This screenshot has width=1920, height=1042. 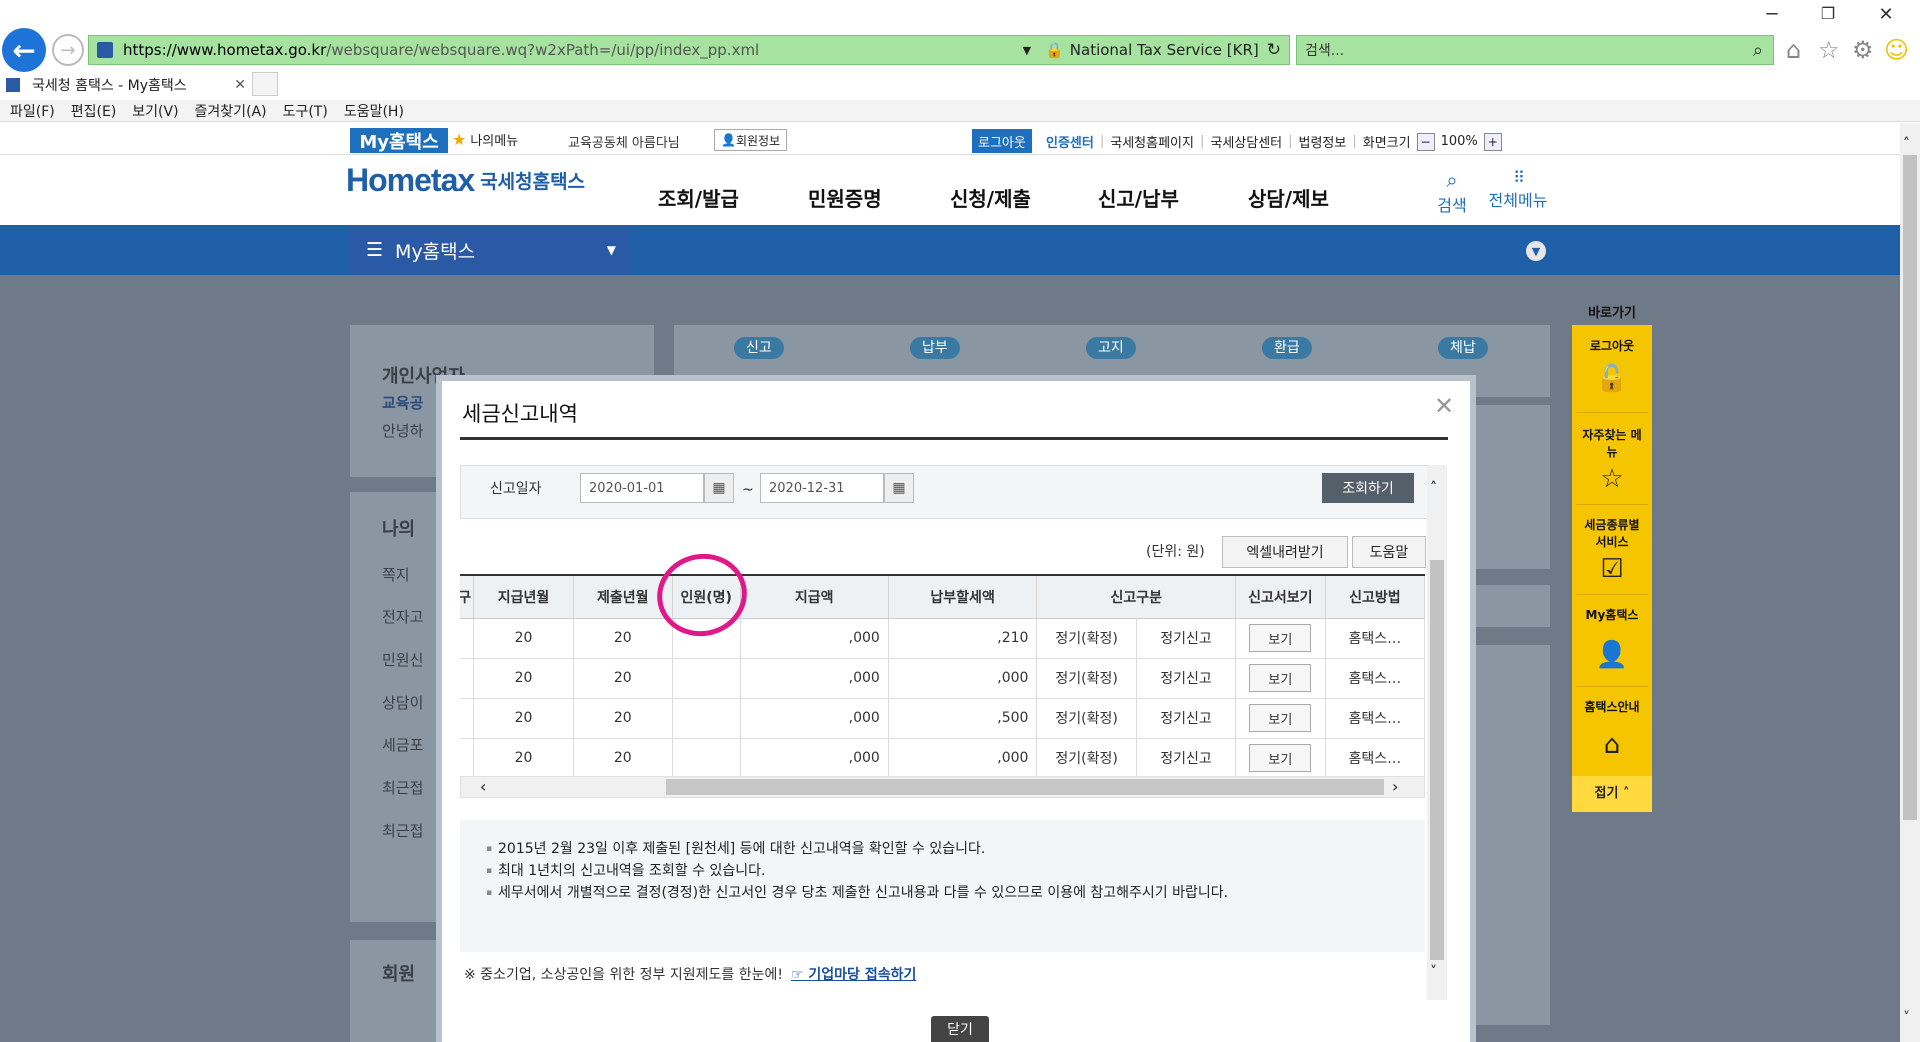 What do you see at coordinates (1433, 972) in the screenshot?
I see `chevron-down-icon: ˅` at bounding box center [1433, 972].